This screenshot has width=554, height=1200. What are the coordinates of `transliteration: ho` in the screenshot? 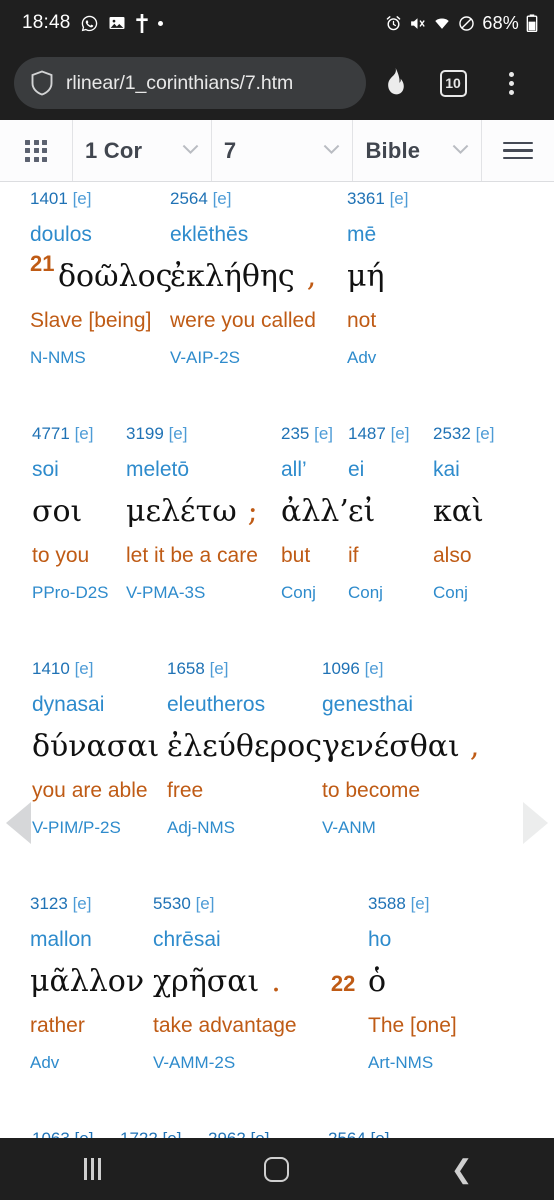 It's located at (379, 939).